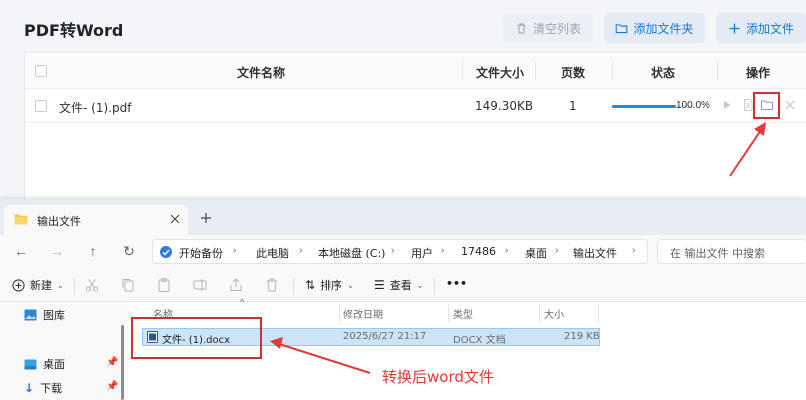 Image resolution: width=806 pixels, height=400 pixels. What do you see at coordinates (92, 285) in the screenshot?
I see `cut-icon` at bounding box center [92, 285].